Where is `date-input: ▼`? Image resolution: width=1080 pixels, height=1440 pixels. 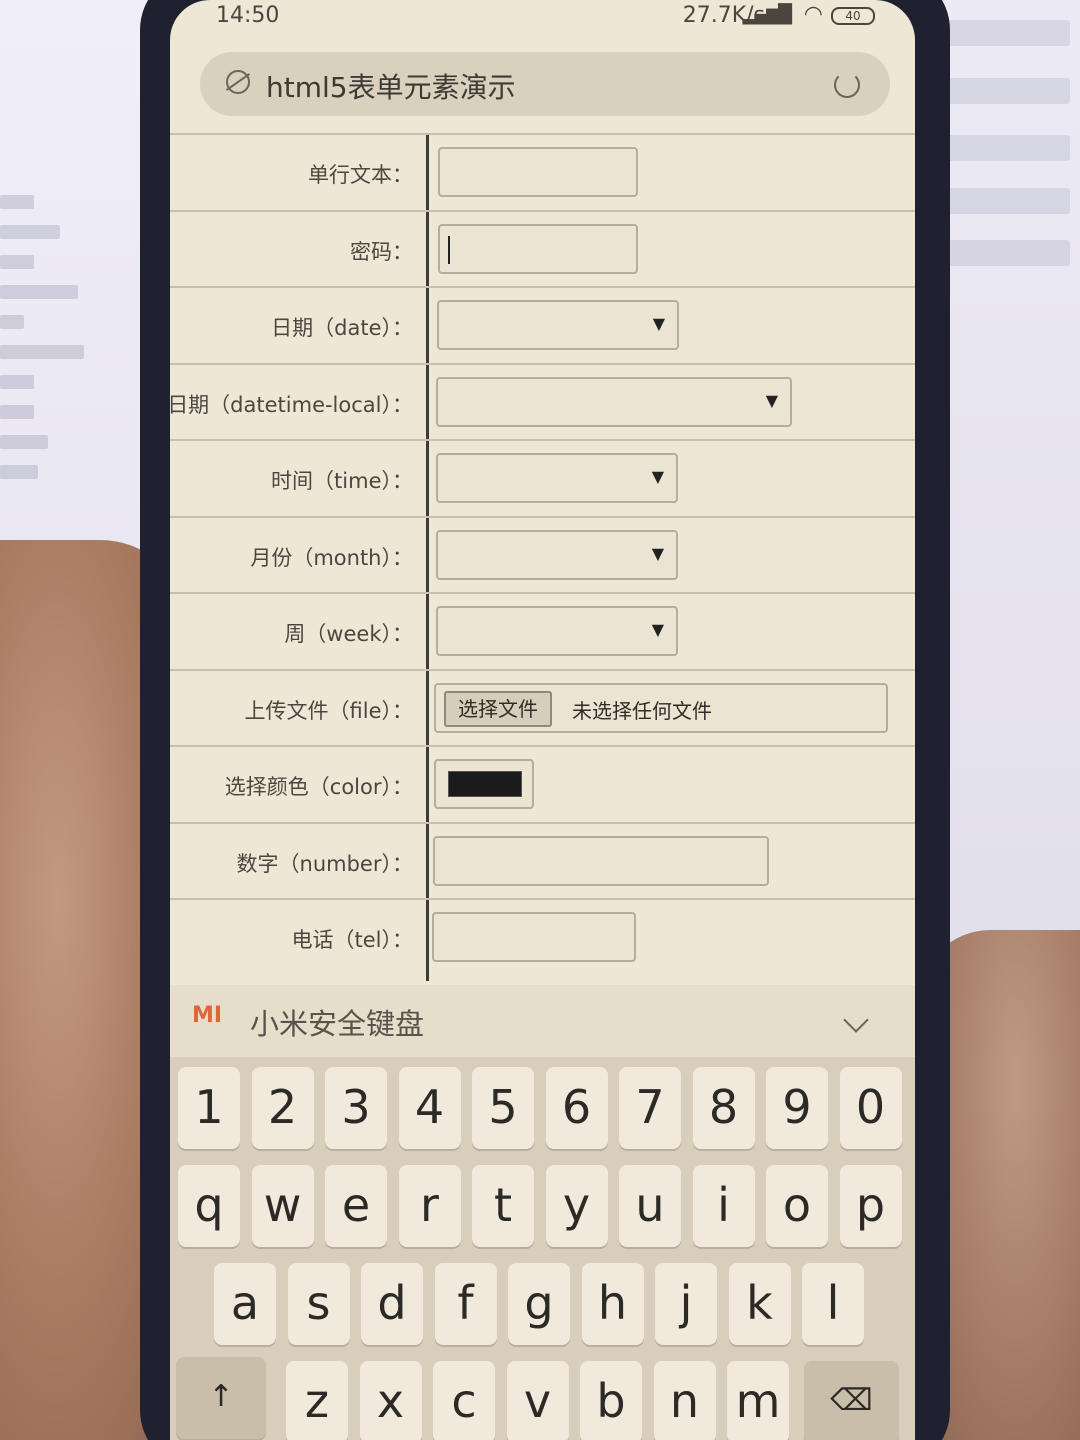
date-input: ▼ is located at coordinates (558, 325).